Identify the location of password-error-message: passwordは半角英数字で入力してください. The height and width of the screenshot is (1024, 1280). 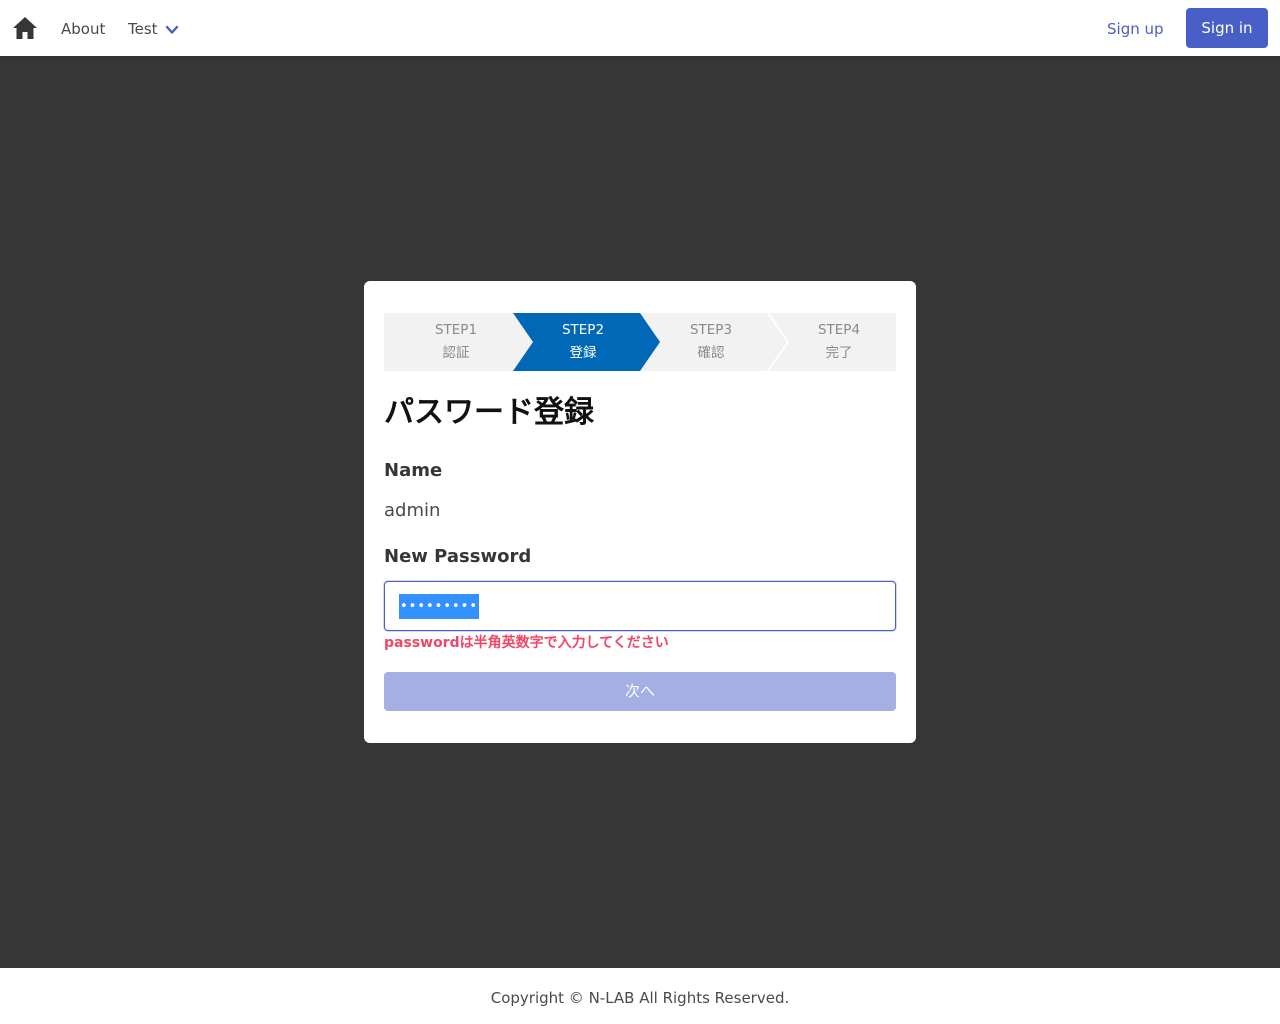
(526, 643).